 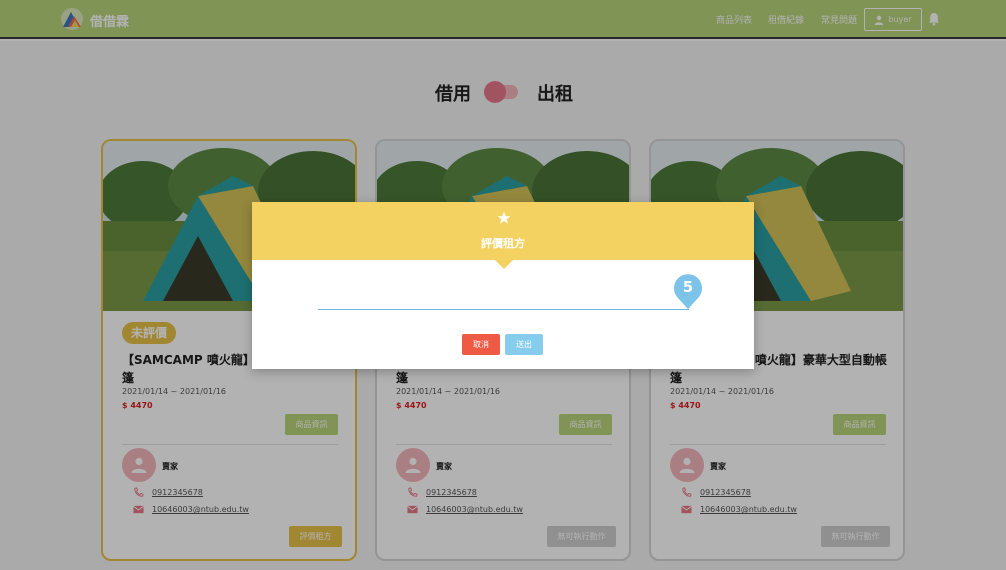 I want to click on submit-button: 送出, so click(x=524, y=344).